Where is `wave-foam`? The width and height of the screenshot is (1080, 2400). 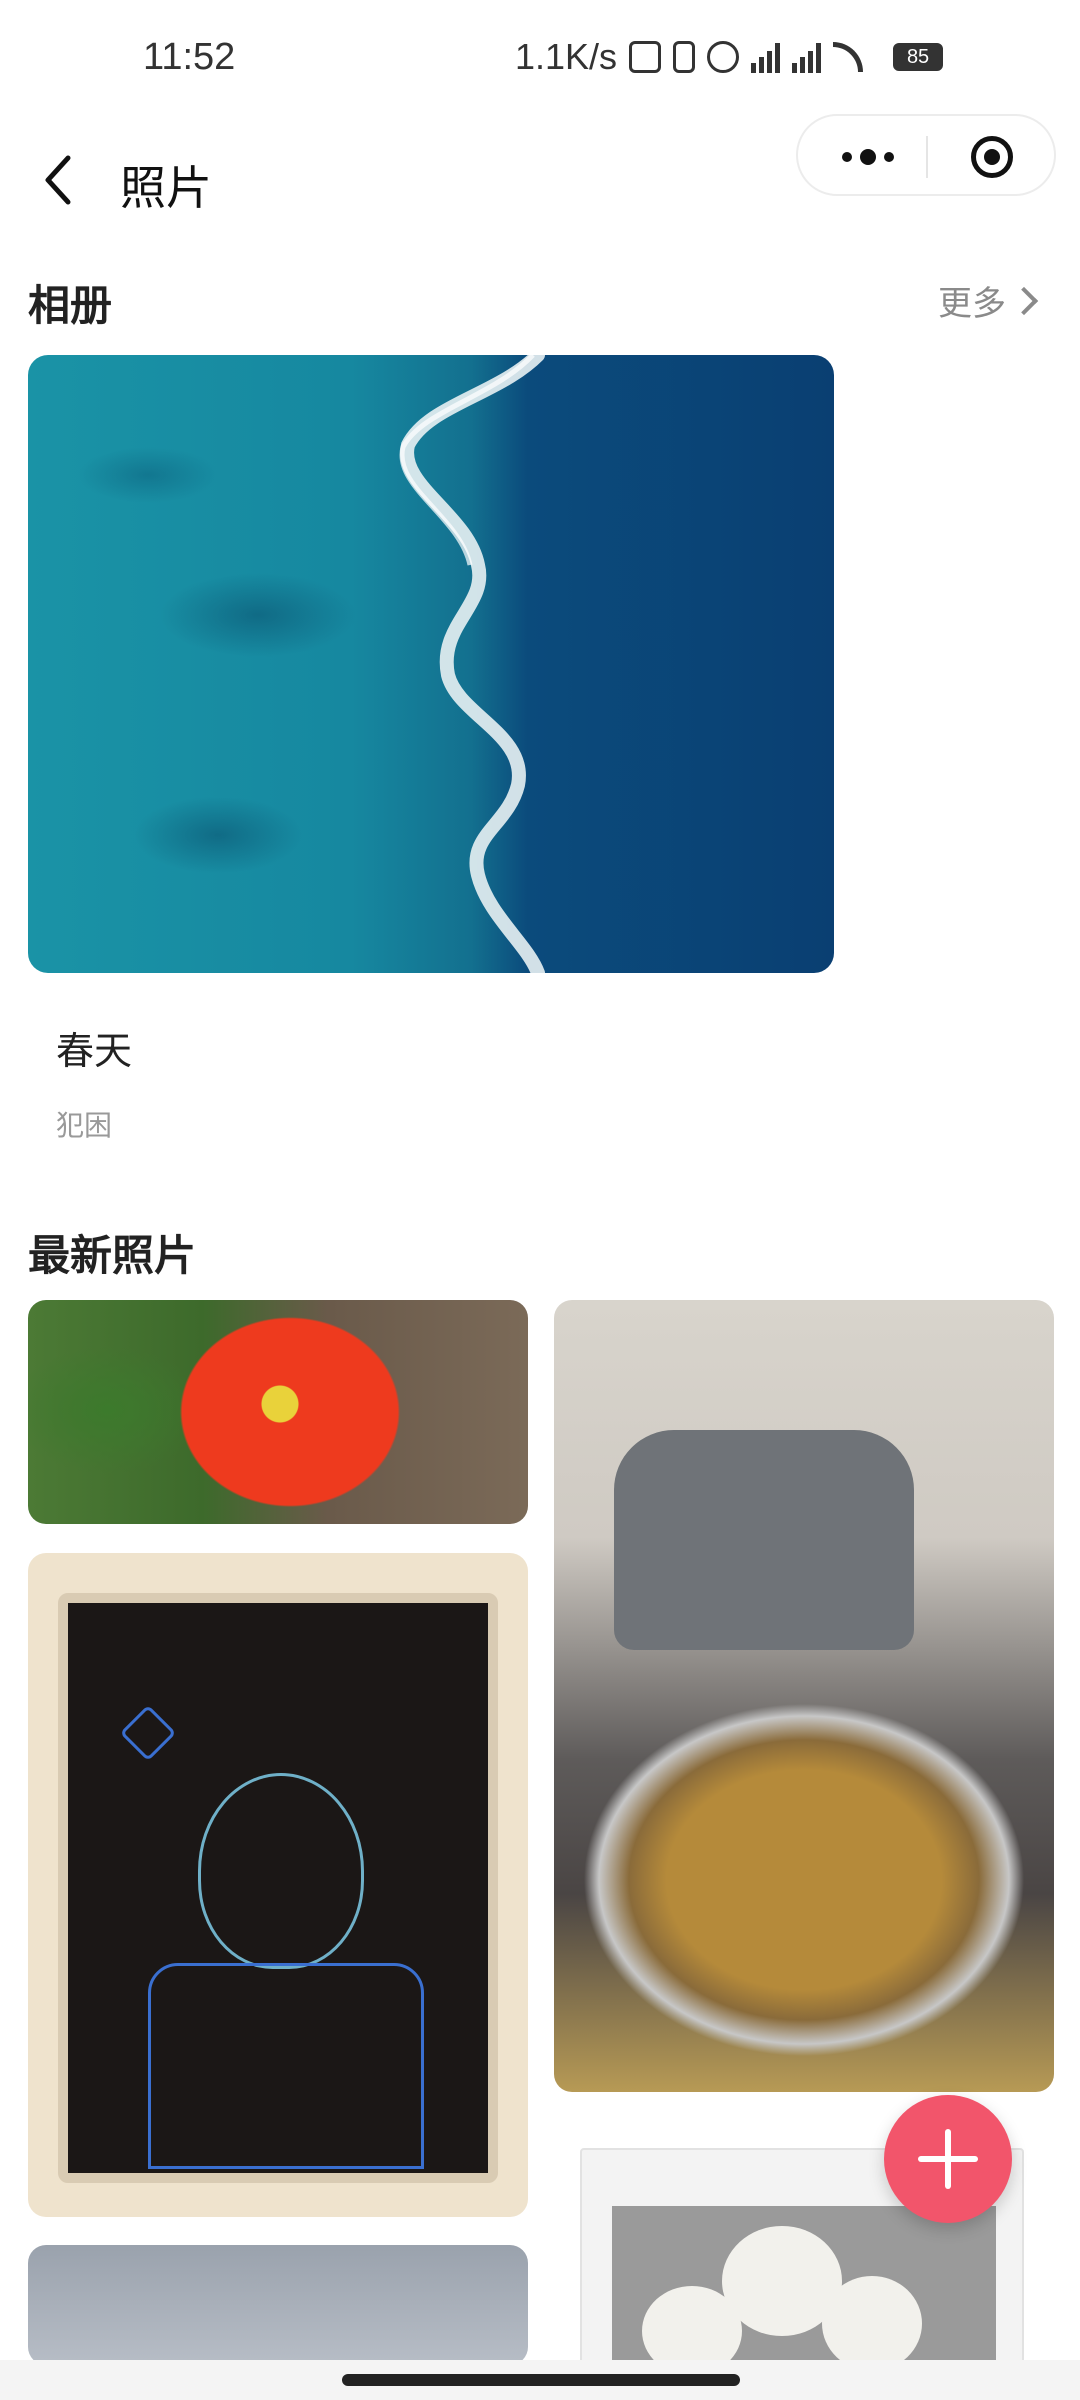 wave-foam is located at coordinates (472, 664).